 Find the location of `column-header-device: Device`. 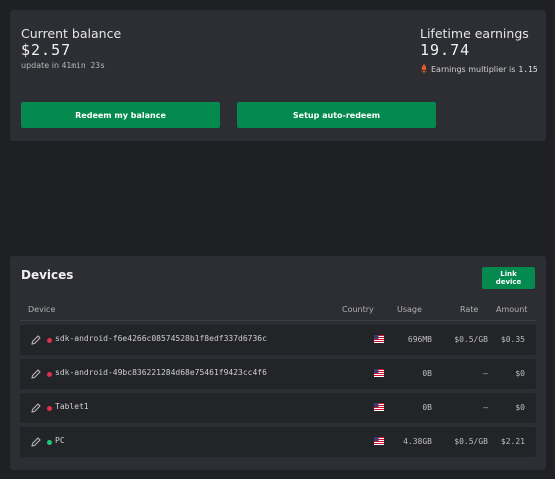

column-header-device: Device is located at coordinates (42, 309).